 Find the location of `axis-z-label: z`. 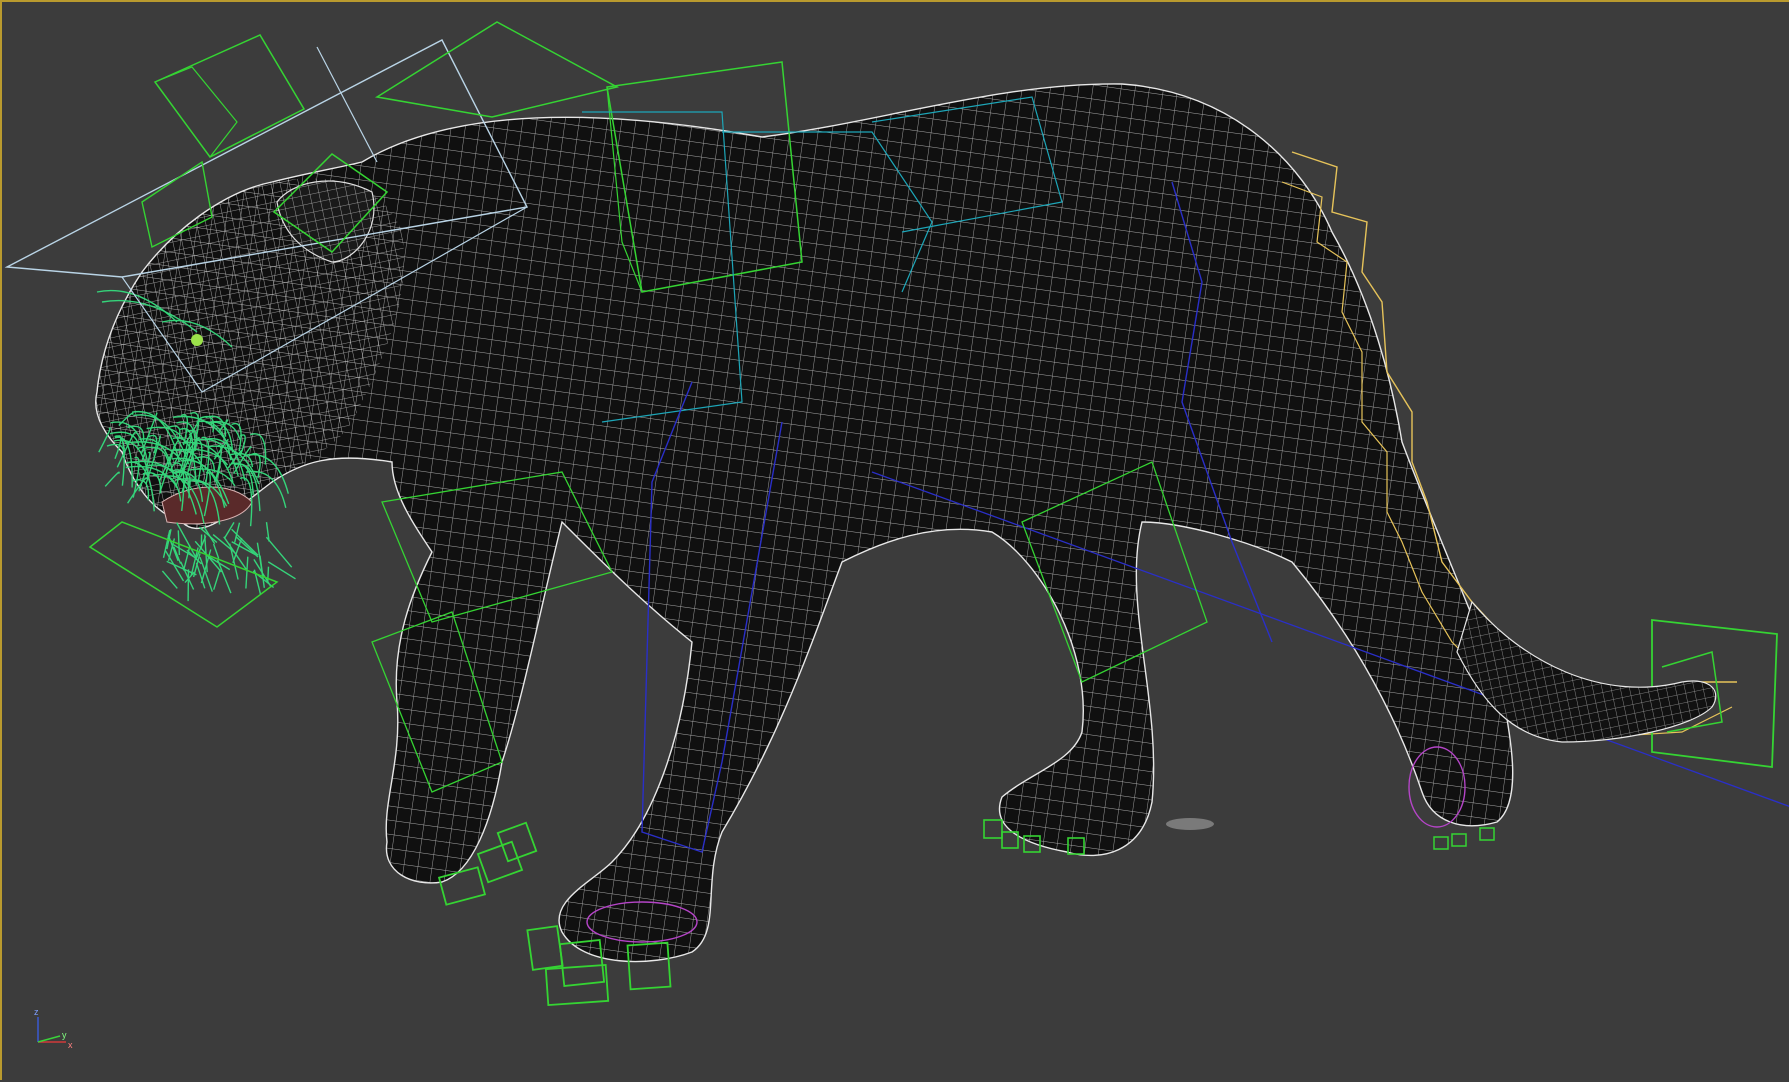

axis-z-label: z is located at coordinates (36, 1012).